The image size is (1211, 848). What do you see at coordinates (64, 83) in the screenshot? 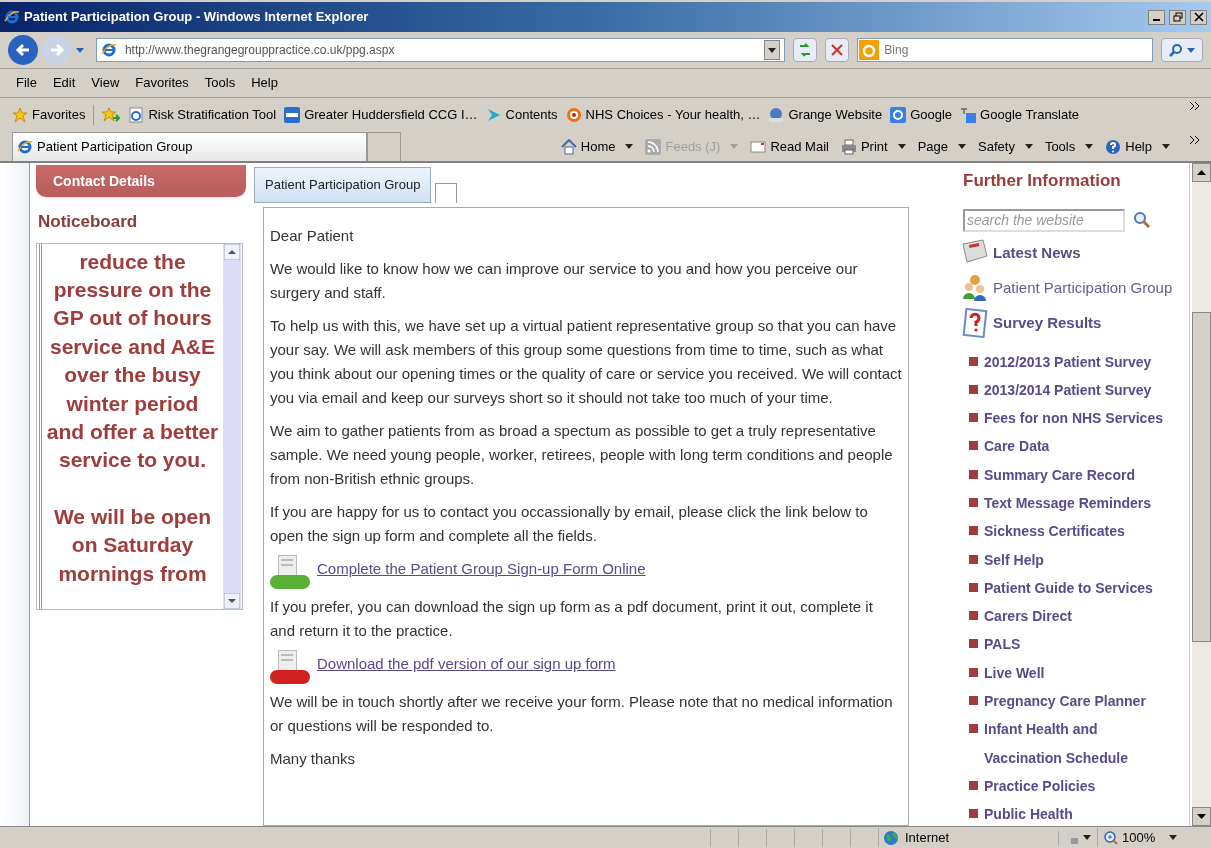
I see `menu-item: Edit` at bounding box center [64, 83].